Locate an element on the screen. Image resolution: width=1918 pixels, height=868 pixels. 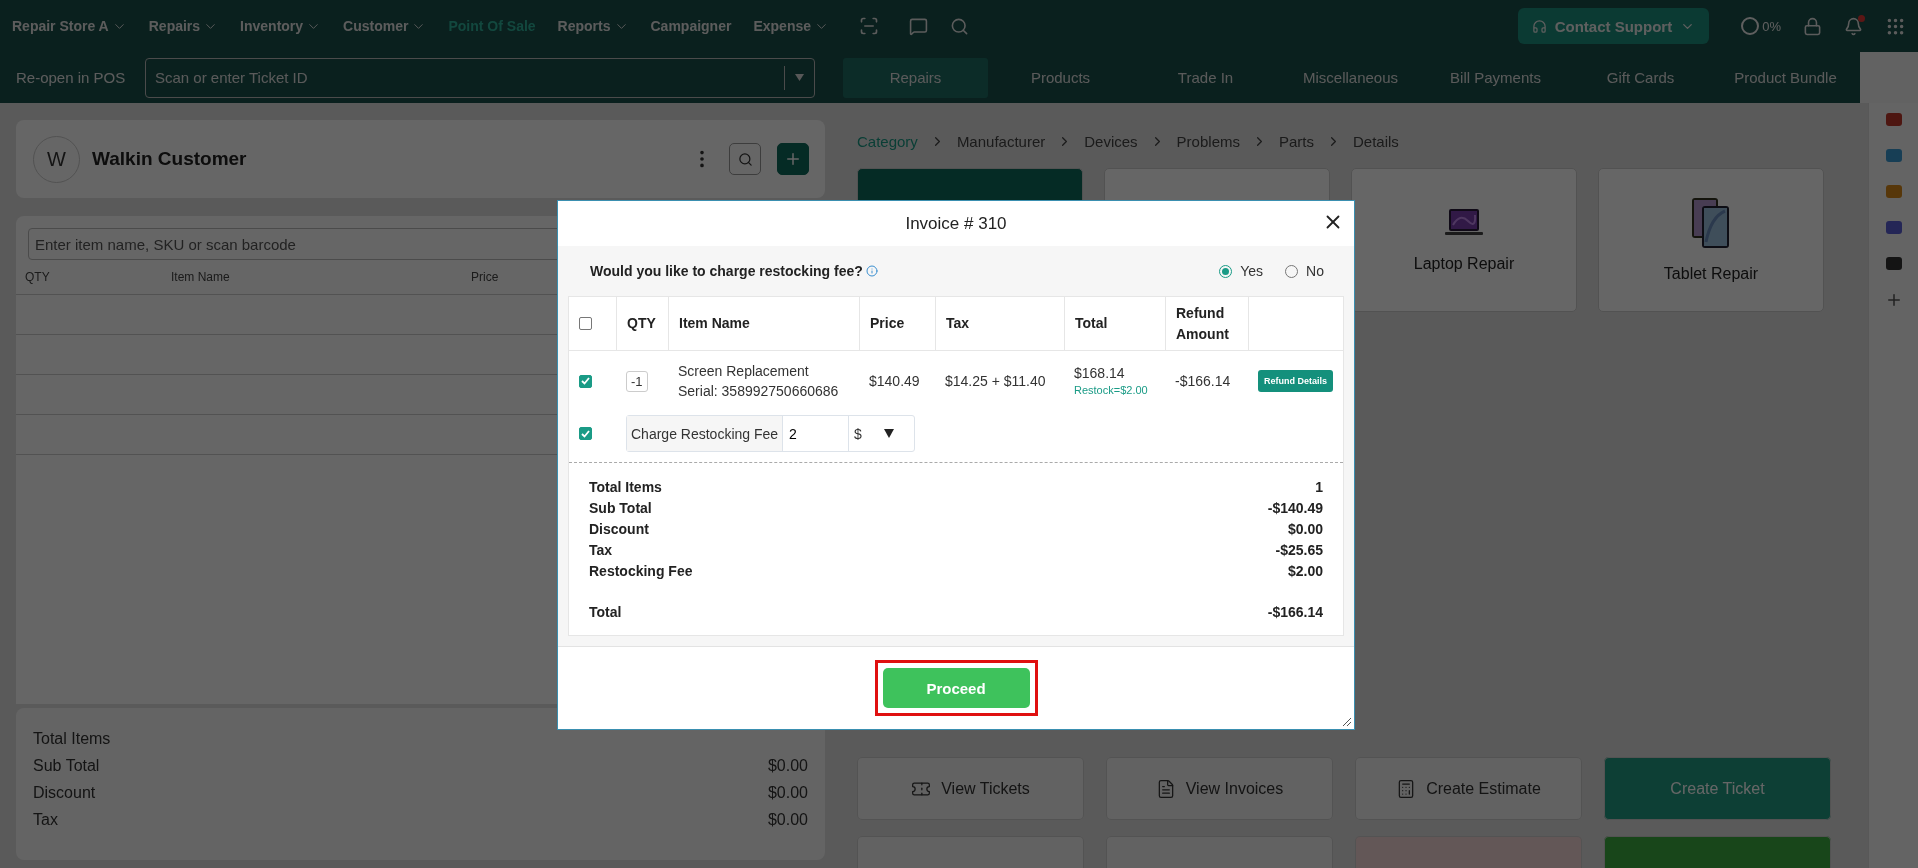
add-button is located at coordinates (793, 159).